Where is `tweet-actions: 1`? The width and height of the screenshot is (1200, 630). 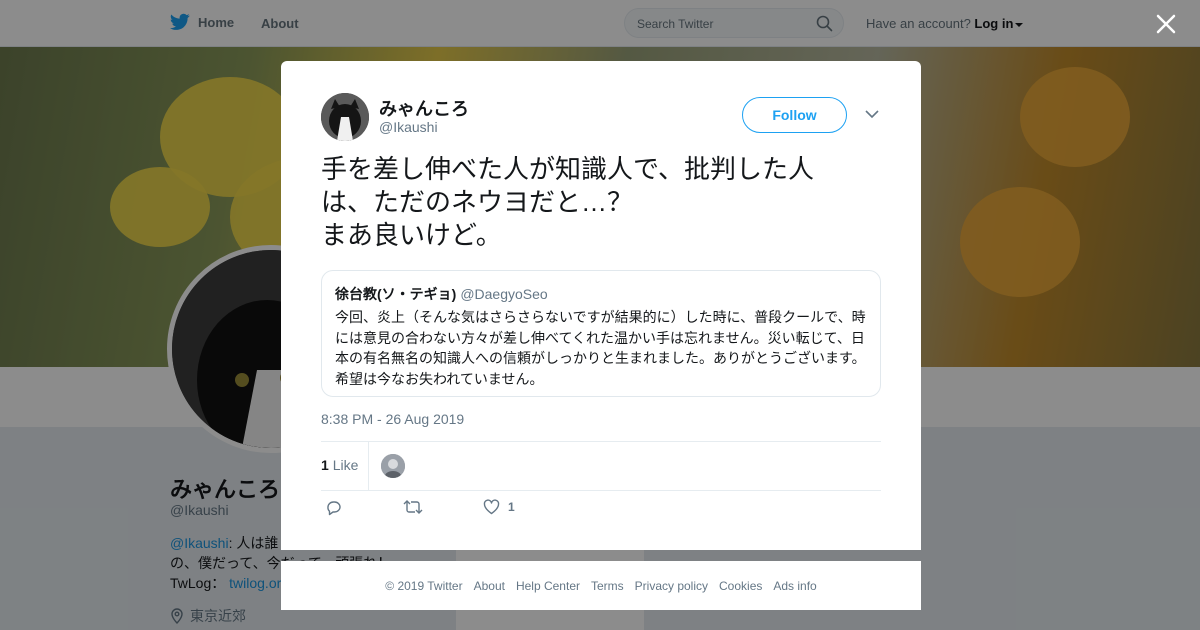
tweet-actions: 1 is located at coordinates (601, 511).